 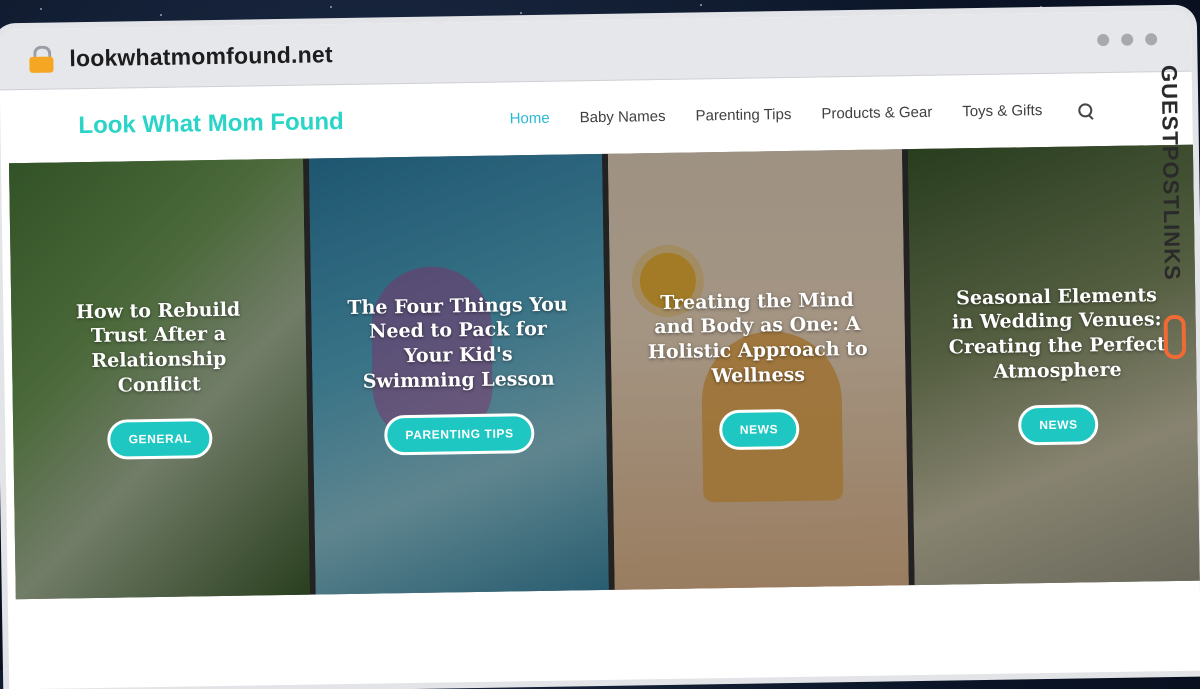 I want to click on nav-item-home: Home, so click(x=530, y=119).